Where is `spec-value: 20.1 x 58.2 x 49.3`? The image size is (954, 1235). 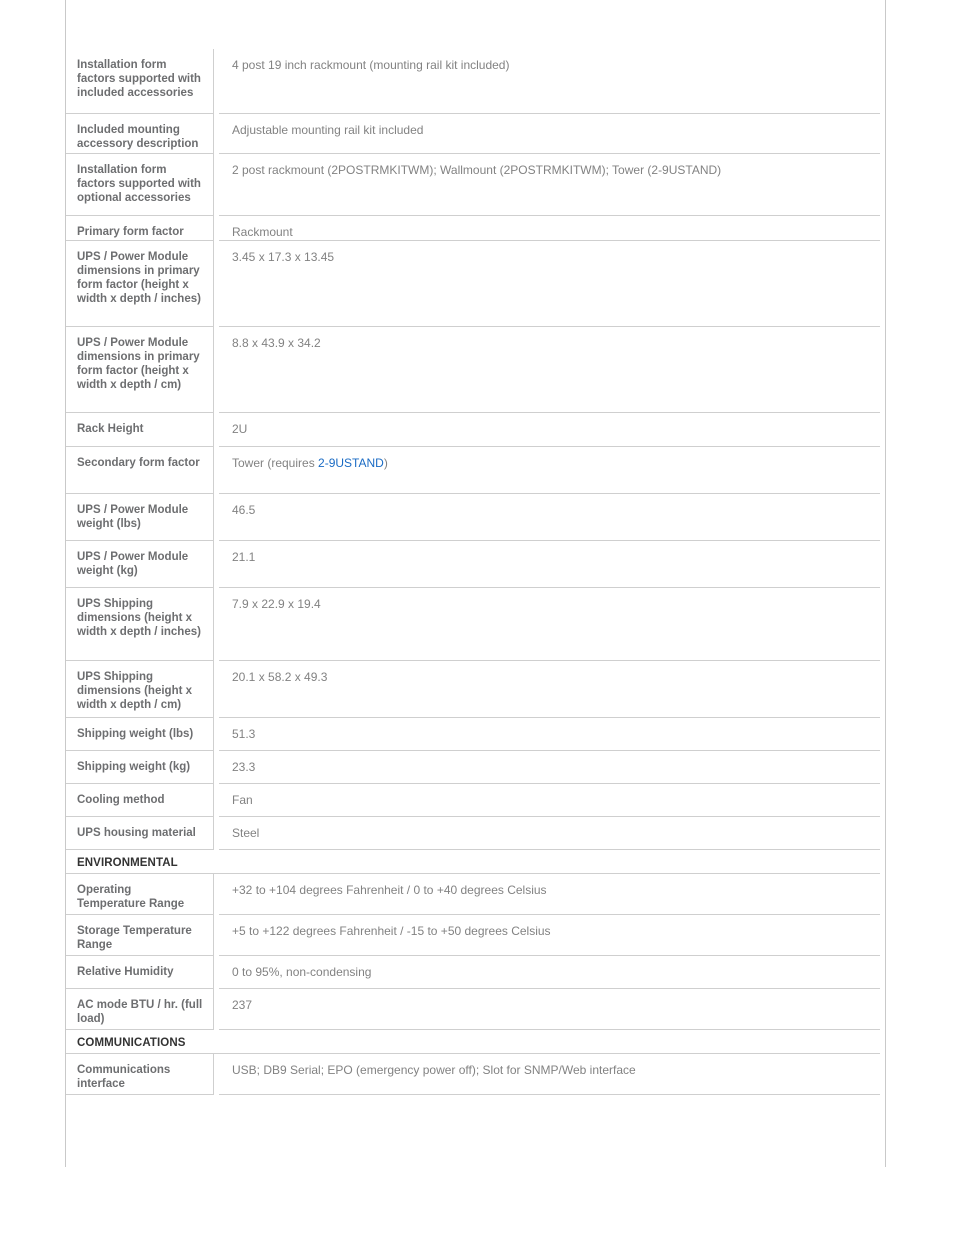 spec-value: 20.1 x 58.2 x 49.3 is located at coordinates (549, 689).